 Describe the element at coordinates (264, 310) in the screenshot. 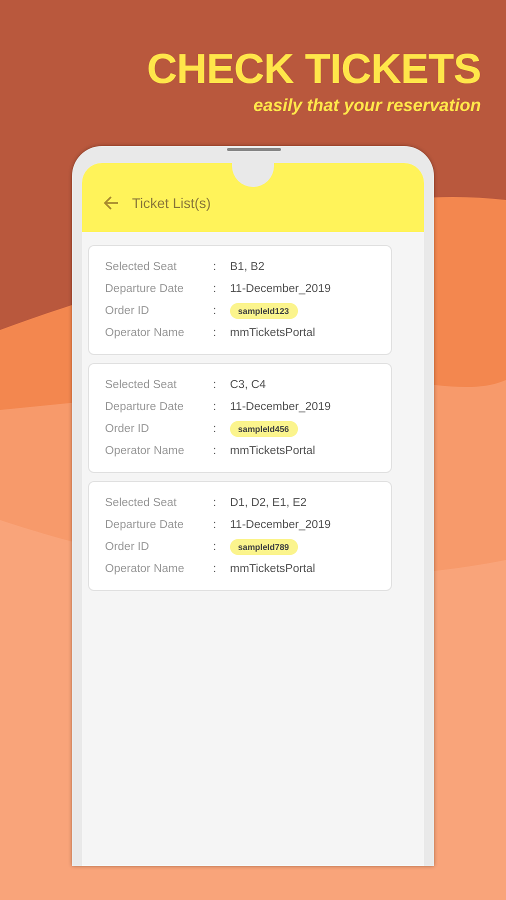

I see `order-id-tag: sampleId123` at that location.